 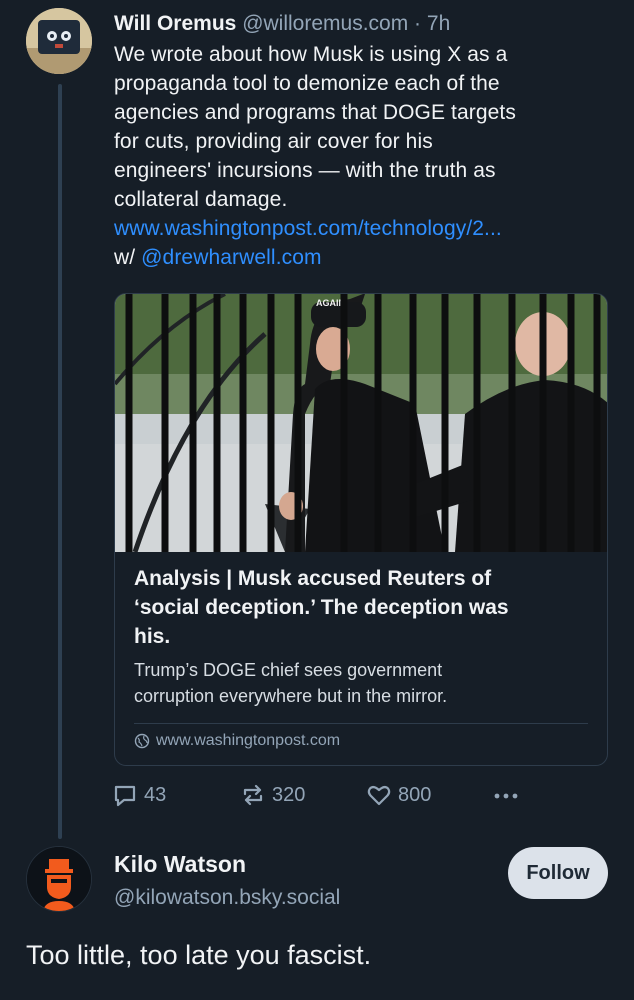 I want to click on card-title-line: his., so click(x=152, y=636).